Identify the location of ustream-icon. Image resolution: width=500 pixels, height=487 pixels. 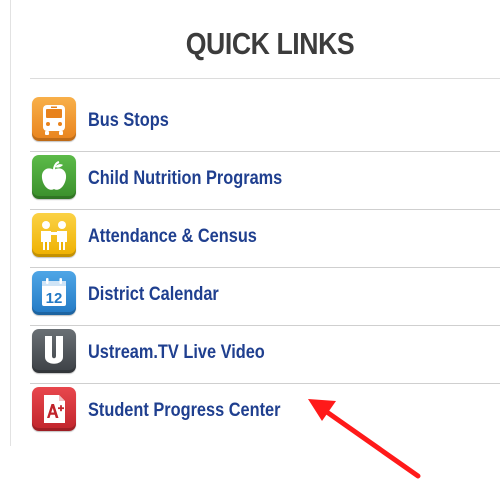
(54, 351).